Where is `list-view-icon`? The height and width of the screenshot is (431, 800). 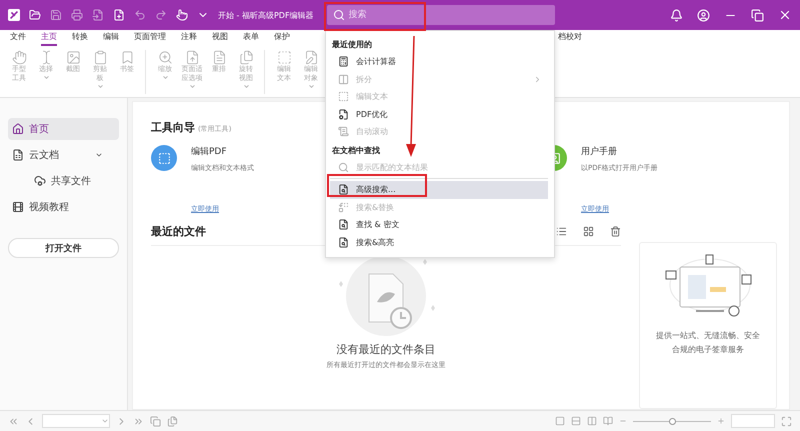 list-view-icon is located at coordinates (561, 231).